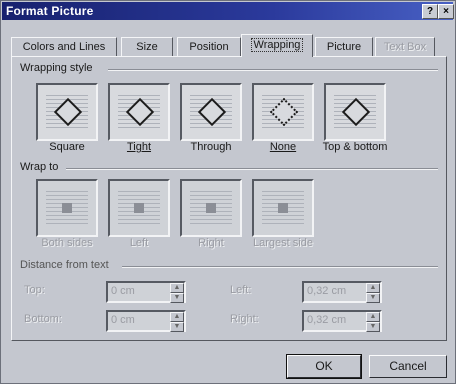  Describe the element at coordinates (50, 11) in the screenshot. I see `window-title: Format Picture` at that location.